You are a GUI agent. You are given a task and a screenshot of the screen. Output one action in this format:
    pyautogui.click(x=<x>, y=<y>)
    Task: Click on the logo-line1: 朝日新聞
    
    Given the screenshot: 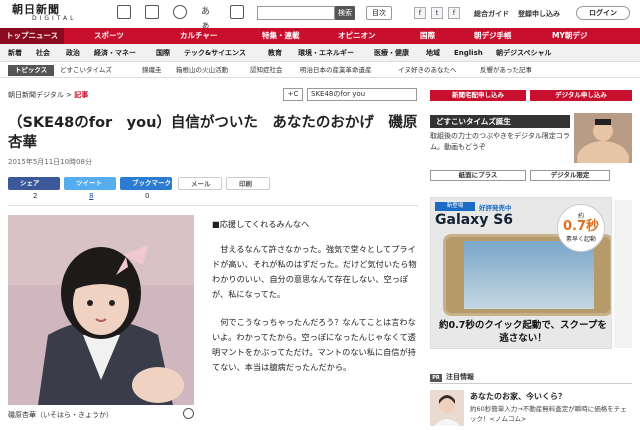 What is the action you would take?
    pyautogui.click(x=36, y=9)
    